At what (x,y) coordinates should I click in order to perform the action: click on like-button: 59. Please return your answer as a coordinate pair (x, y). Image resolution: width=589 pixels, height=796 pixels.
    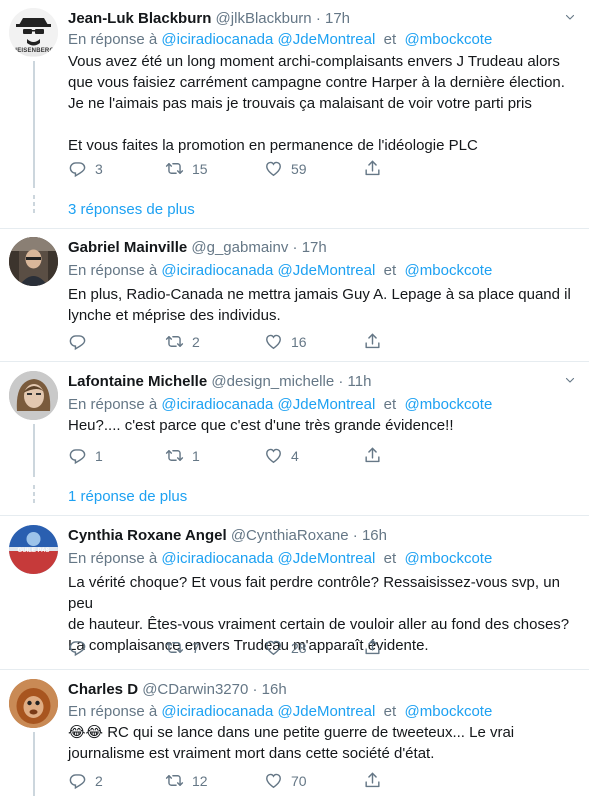
    Looking at the image, I should click on (285, 168).